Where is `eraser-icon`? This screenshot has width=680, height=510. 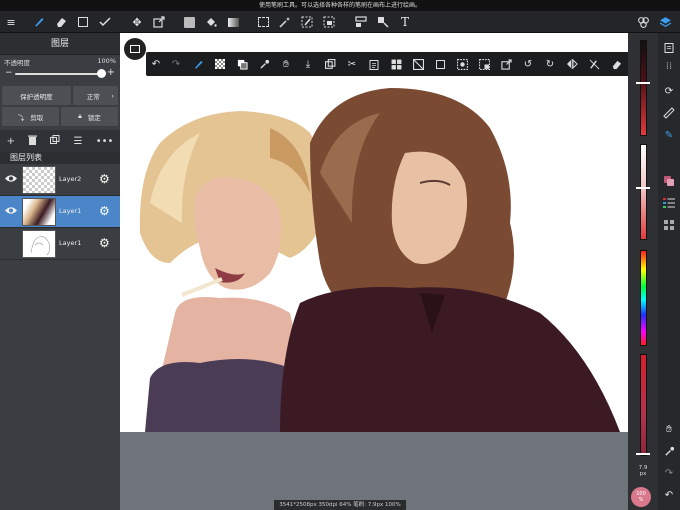
eraser-icon is located at coordinates (61, 22).